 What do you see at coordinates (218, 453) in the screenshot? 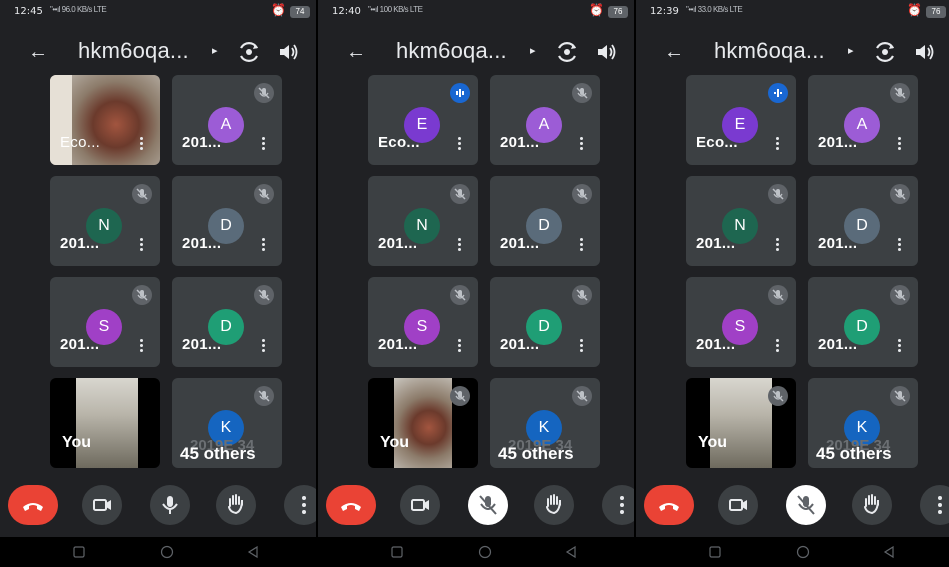
I see `others-count: 45 others` at bounding box center [218, 453].